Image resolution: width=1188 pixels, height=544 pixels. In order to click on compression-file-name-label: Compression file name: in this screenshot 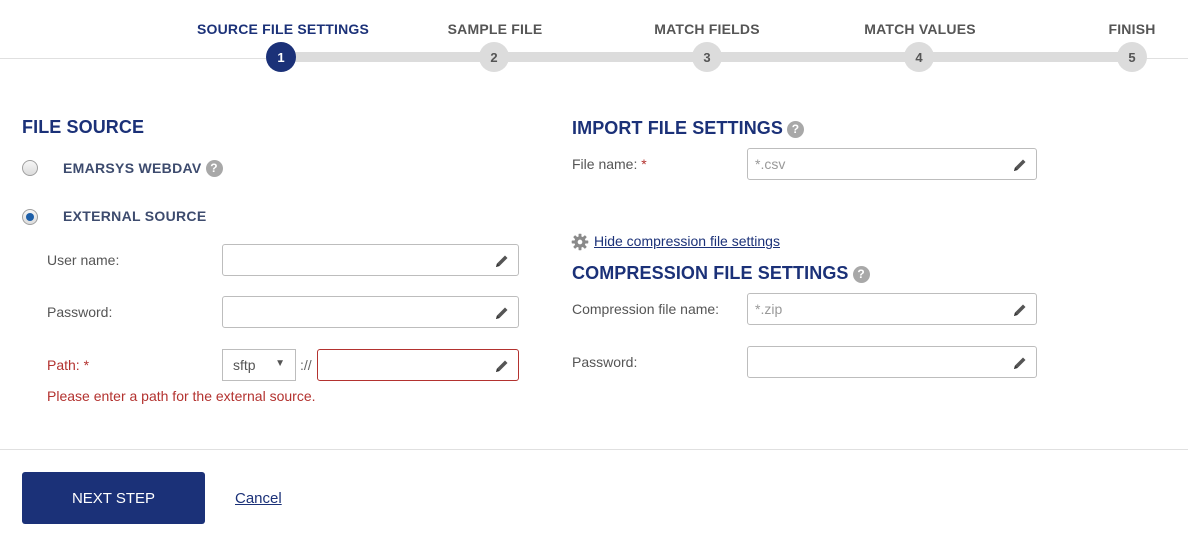, I will do `click(646, 309)`.